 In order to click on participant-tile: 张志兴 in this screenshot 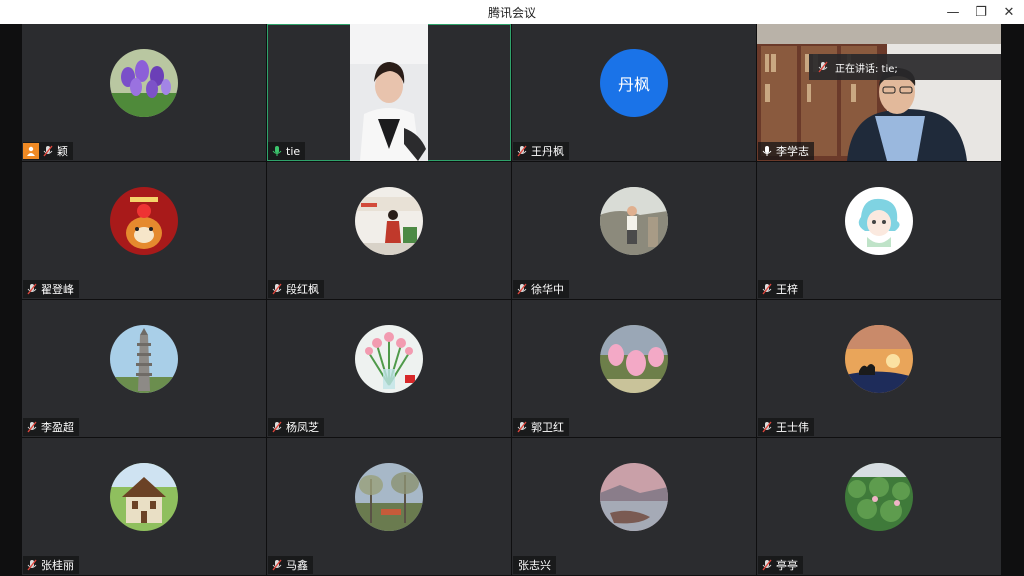, I will do `click(634, 506)`.